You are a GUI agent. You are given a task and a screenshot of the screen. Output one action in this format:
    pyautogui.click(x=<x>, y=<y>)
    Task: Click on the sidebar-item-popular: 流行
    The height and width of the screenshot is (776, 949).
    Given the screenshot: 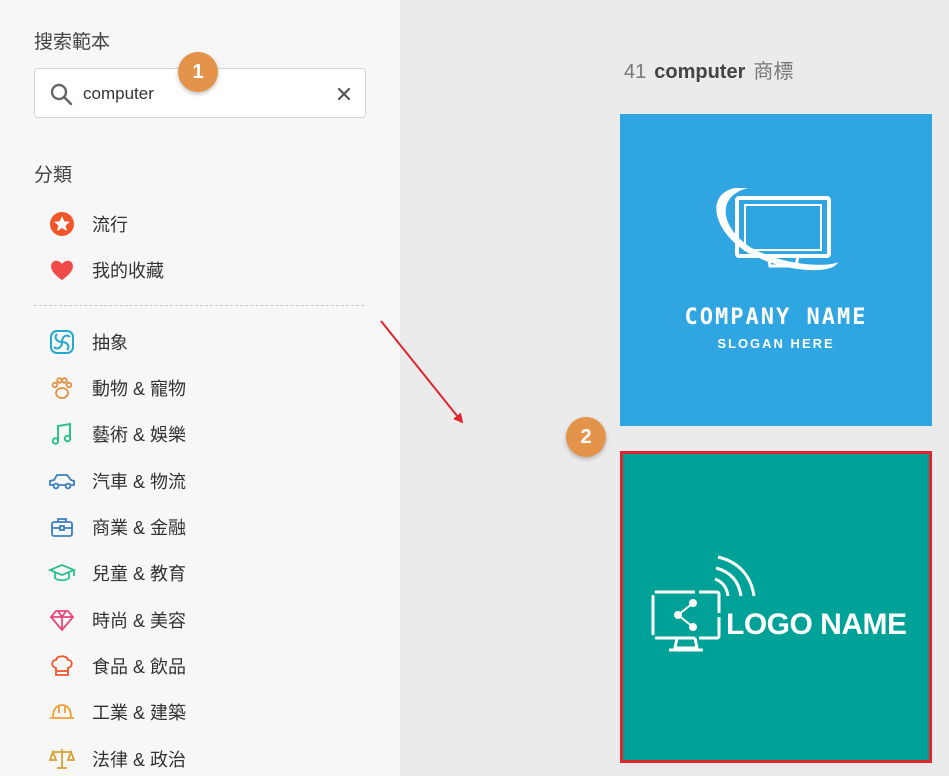 What is the action you would take?
    pyautogui.click(x=198, y=224)
    